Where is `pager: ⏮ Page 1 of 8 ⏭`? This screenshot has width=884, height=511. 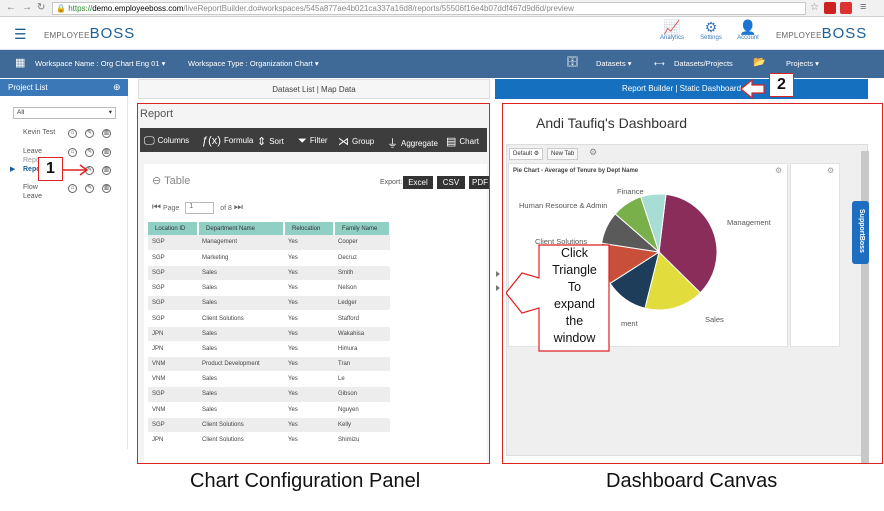
pager: ⏮ Page 1 of 8 ⏭ is located at coordinates (197, 208).